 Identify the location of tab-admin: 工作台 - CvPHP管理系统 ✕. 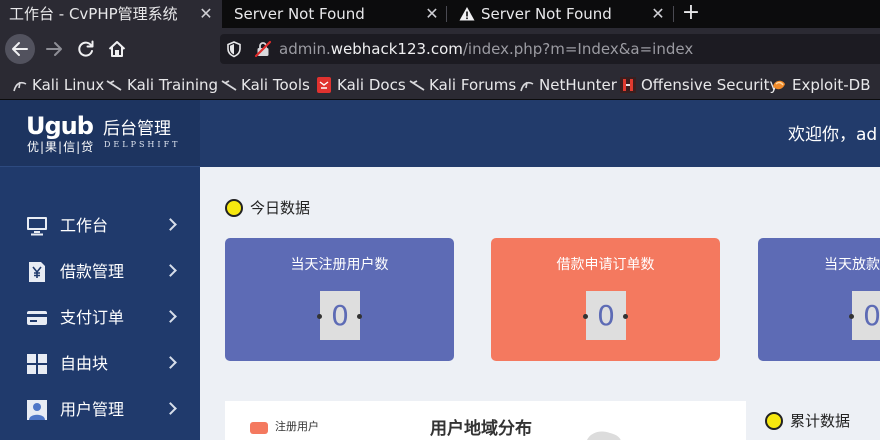
(111, 14).